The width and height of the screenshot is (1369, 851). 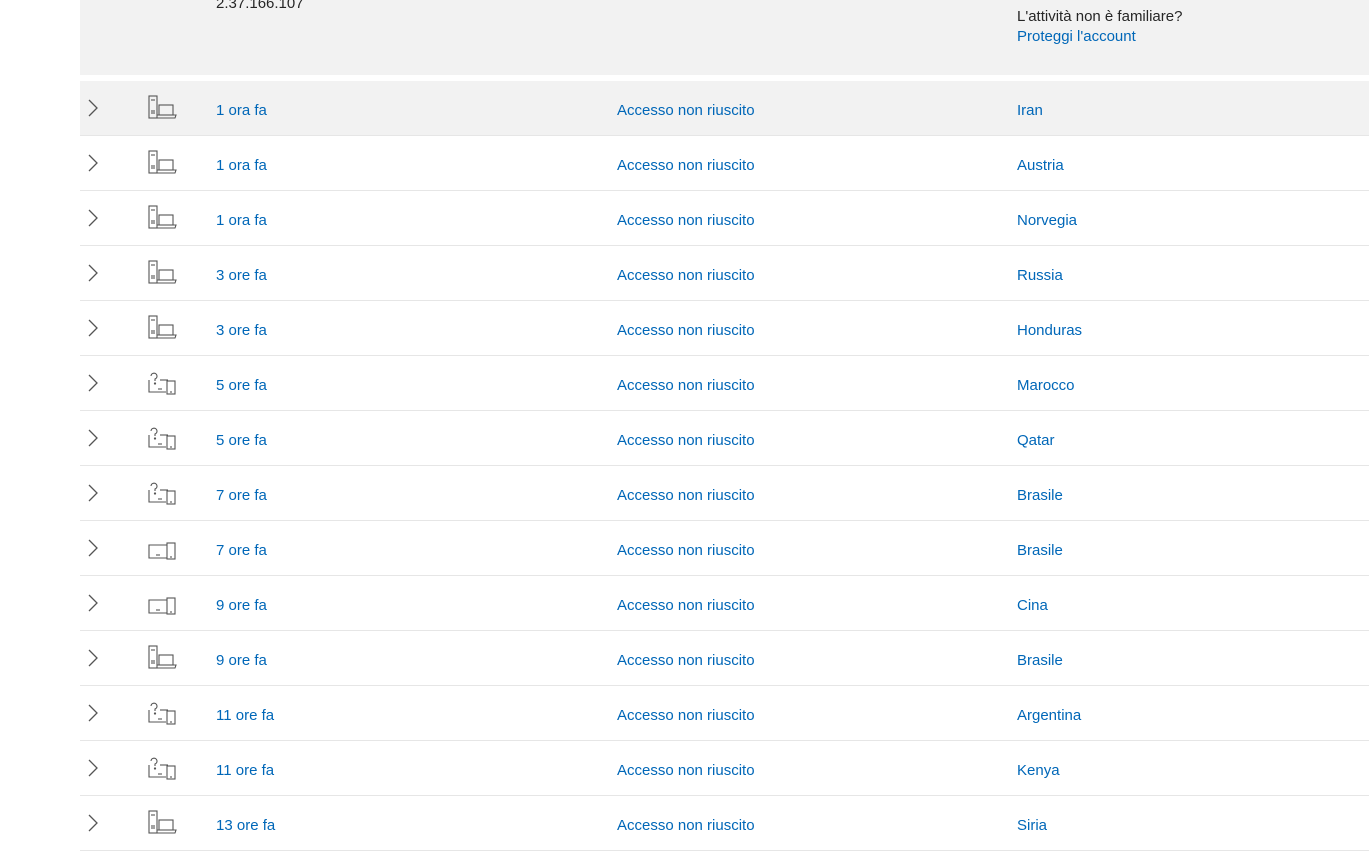 I want to click on activity-time: 13 ore fa, so click(x=245, y=825).